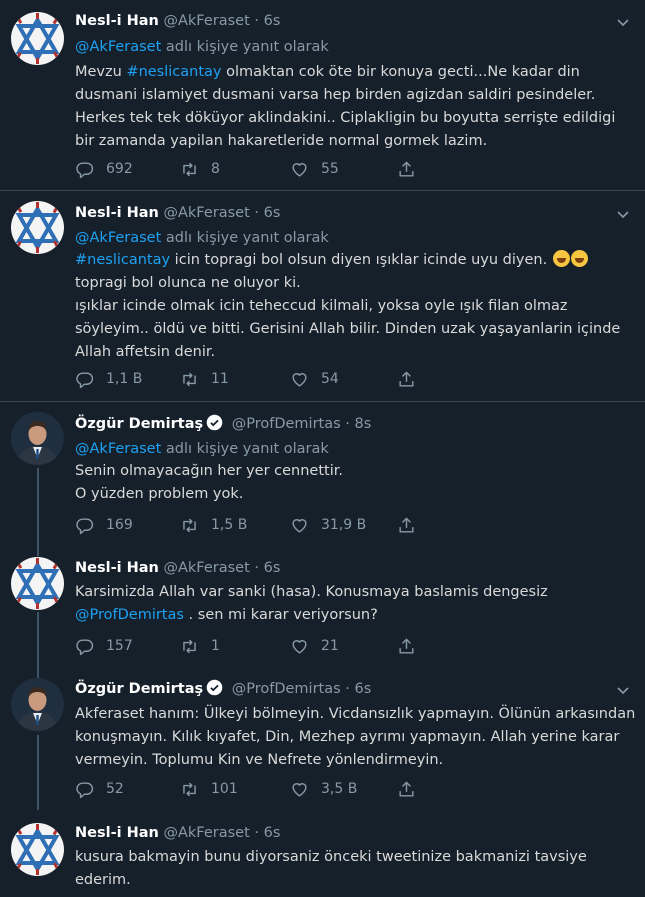 Image resolution: width=645 pixels, height=897 pixels. What do you see at coordinates (226, 615) in the screenshot?
I see `text-line: @ProfDemirtas . sen mi karar veriyorsun?` at bounding box center [226, 615].